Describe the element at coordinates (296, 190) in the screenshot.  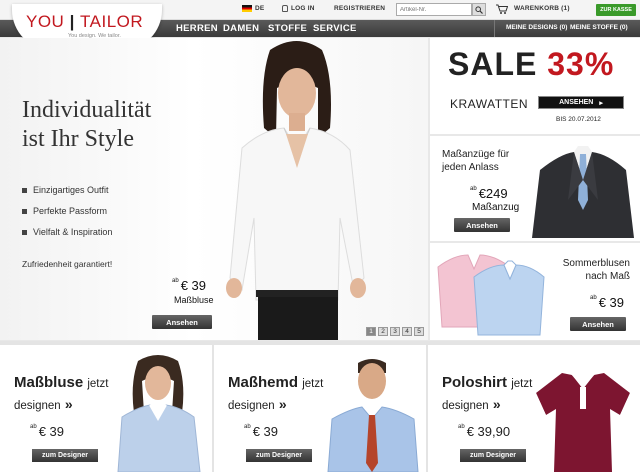
I see `model-woman-blouse-image` at that location.